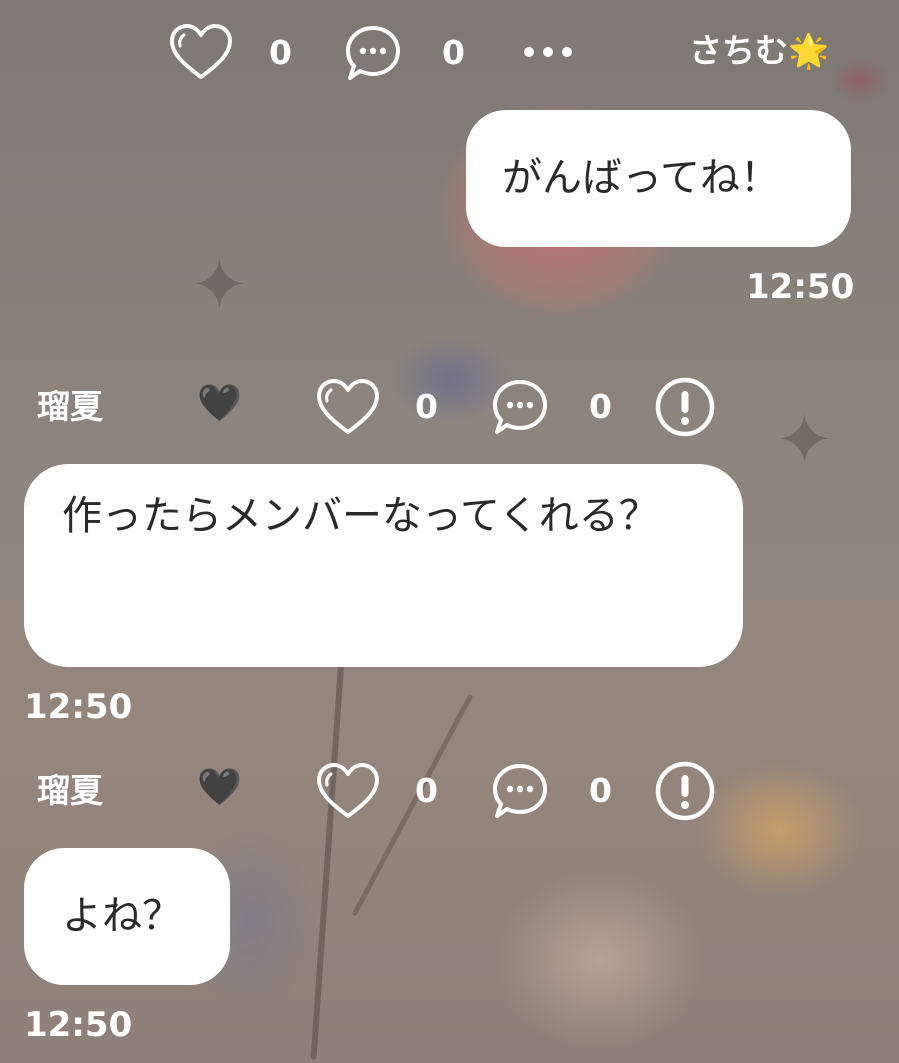 This screenshot has width=899, height=1063. Describe the element at coordinates (360, 516) in the screenshot. I see `message-text: 作ったらメンバーなってくれる？` at that location.